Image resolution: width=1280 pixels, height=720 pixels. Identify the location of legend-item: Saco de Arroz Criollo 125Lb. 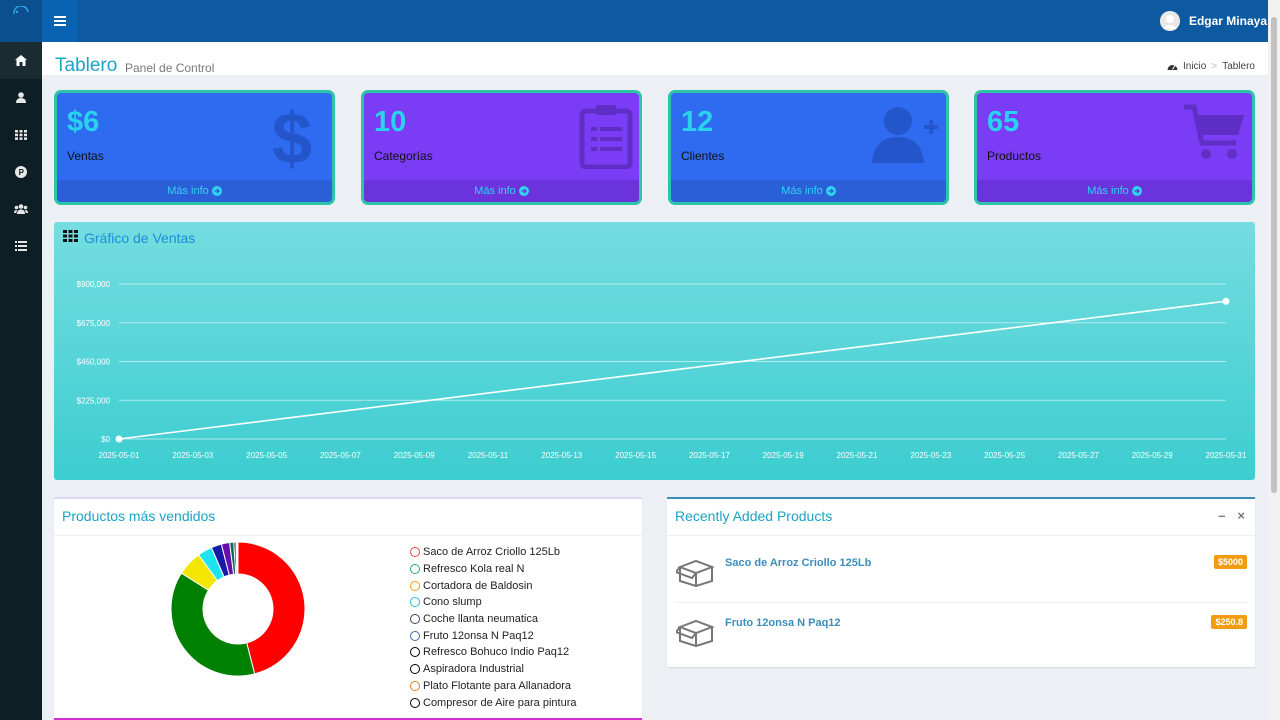
(493, 552).